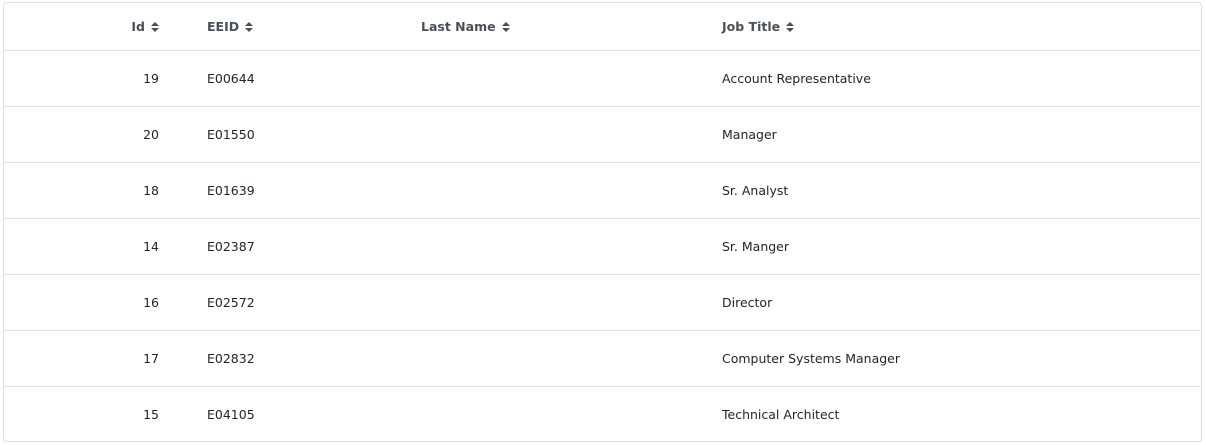  Describe the element at coordinates (97, 27) in the screenshot. I see `column-header-id: Id` at that location.